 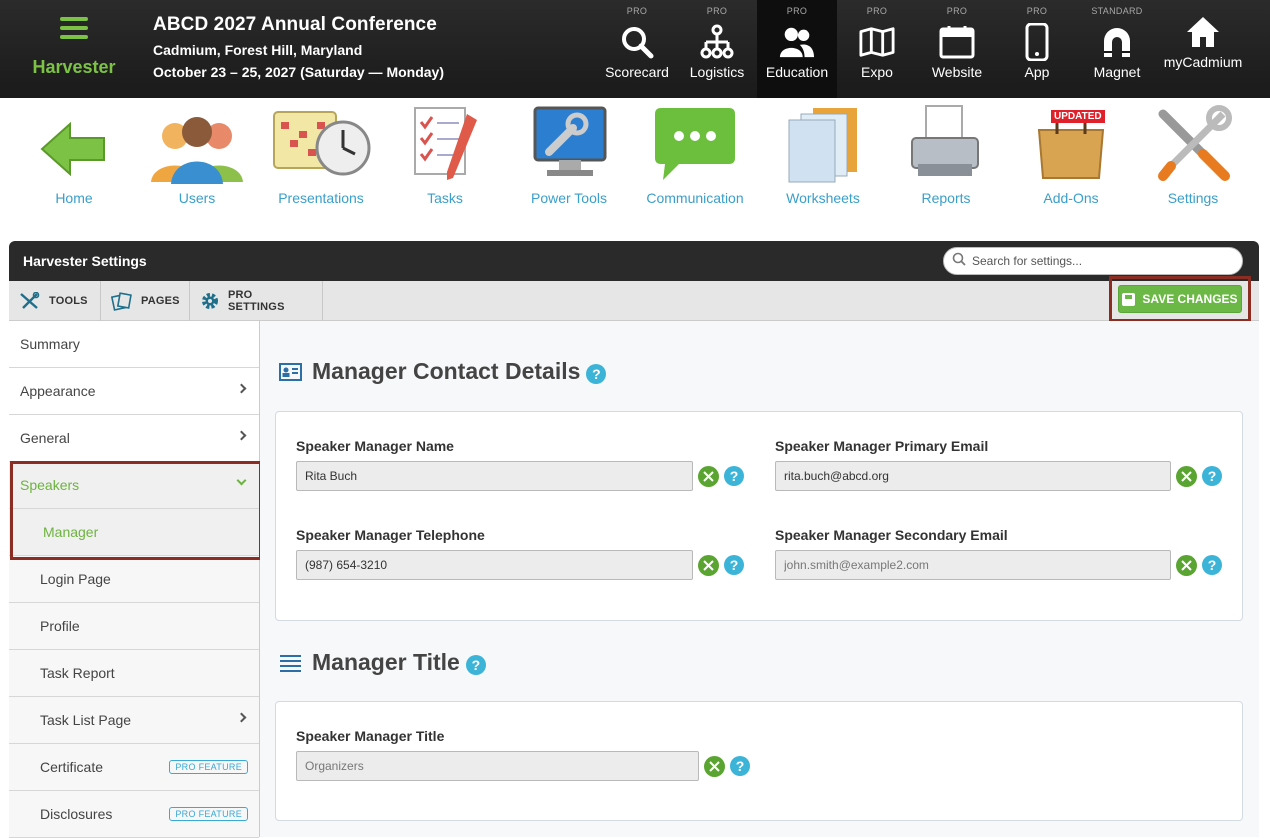 I want to click on tab-tools: TOOLS, so click(x=55, y=301).